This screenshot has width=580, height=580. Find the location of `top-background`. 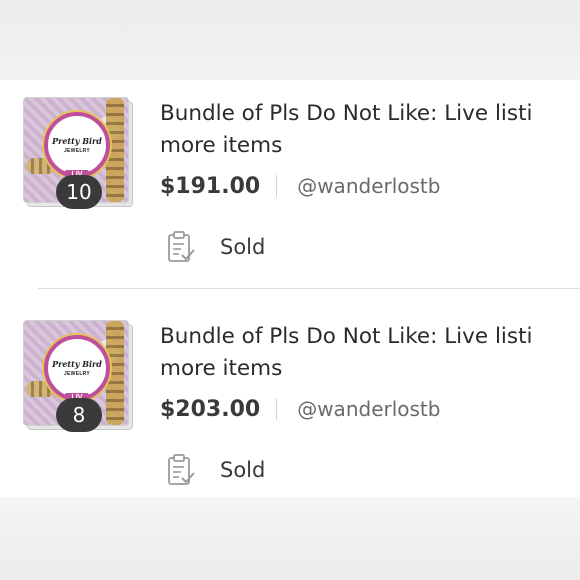

top-background is located at coordinates (290, 40).